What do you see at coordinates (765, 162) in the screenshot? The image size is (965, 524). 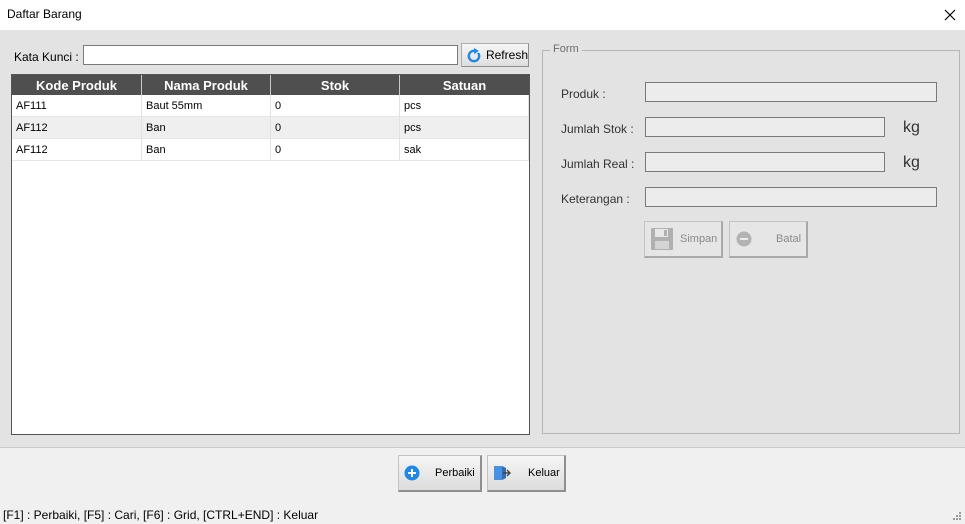 I see `jumlah-real-field` at bounding box center [765, 162].